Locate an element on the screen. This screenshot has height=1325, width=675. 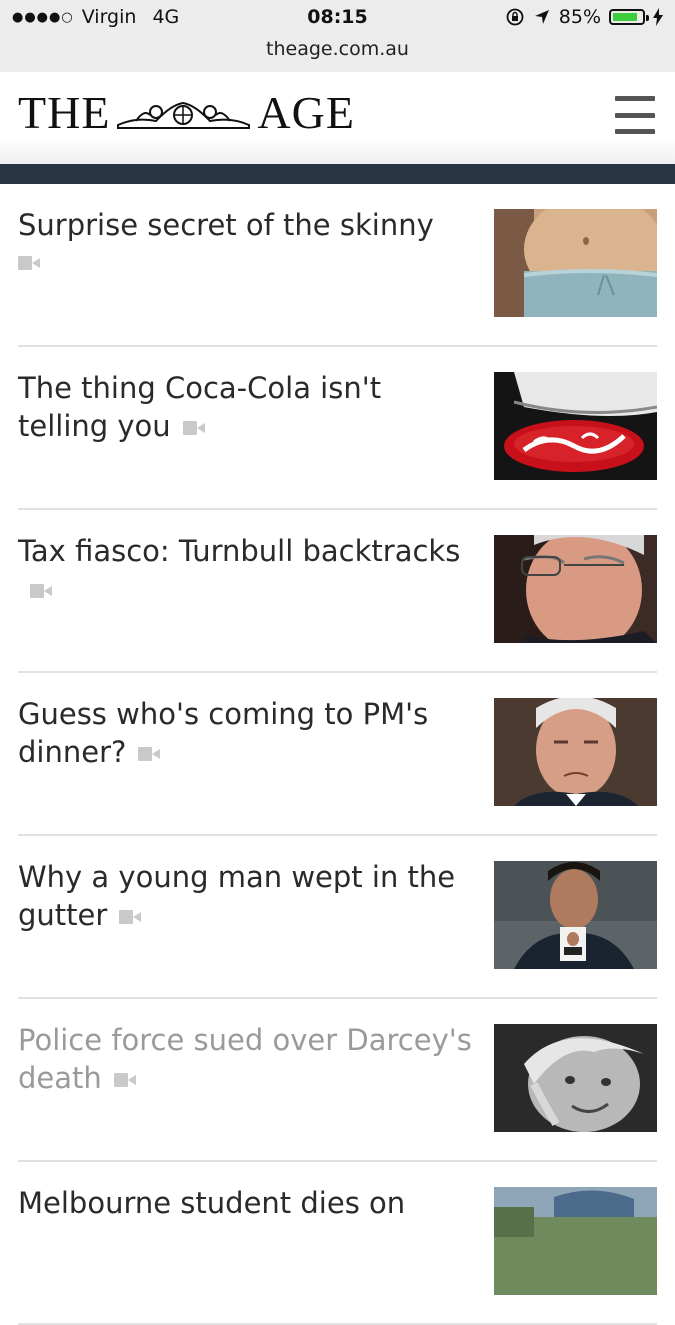
logo-text-left: THE is located at coordinates (64, 112).